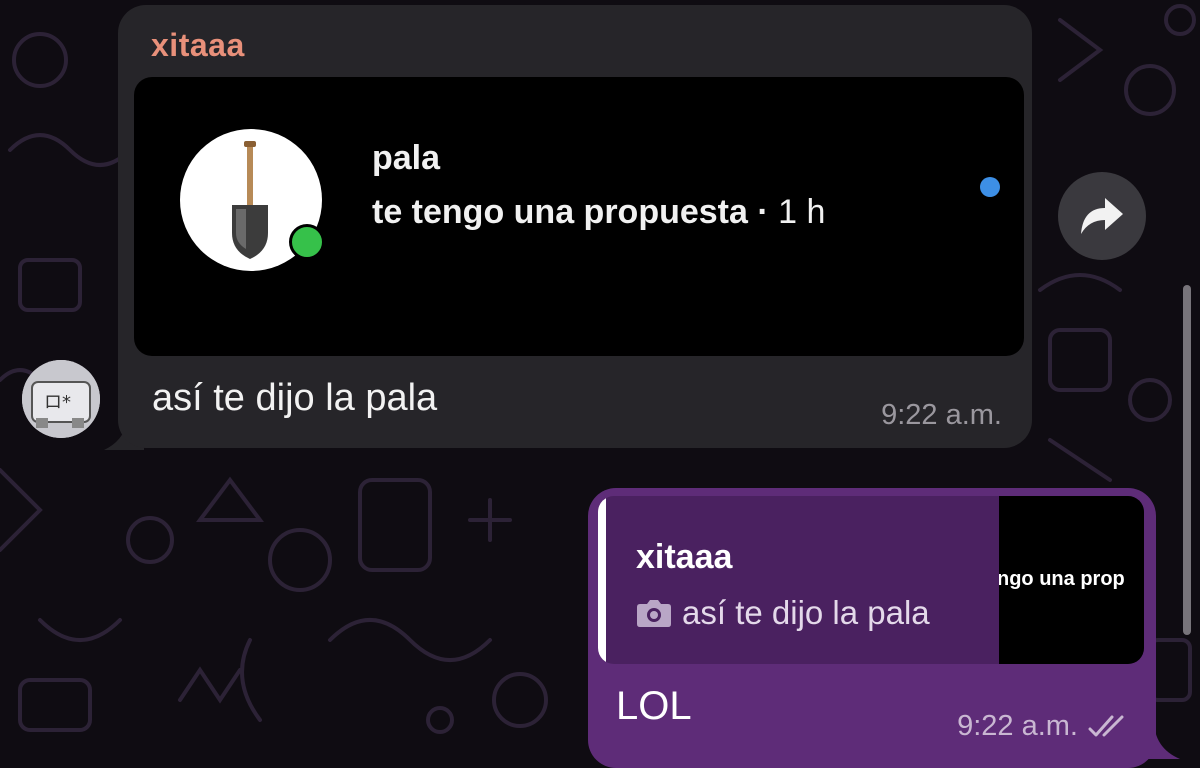 The width and height of the screenshot is (1200, 768). I want to click on reply-sender-name: xitaaa, so click(684, 557).